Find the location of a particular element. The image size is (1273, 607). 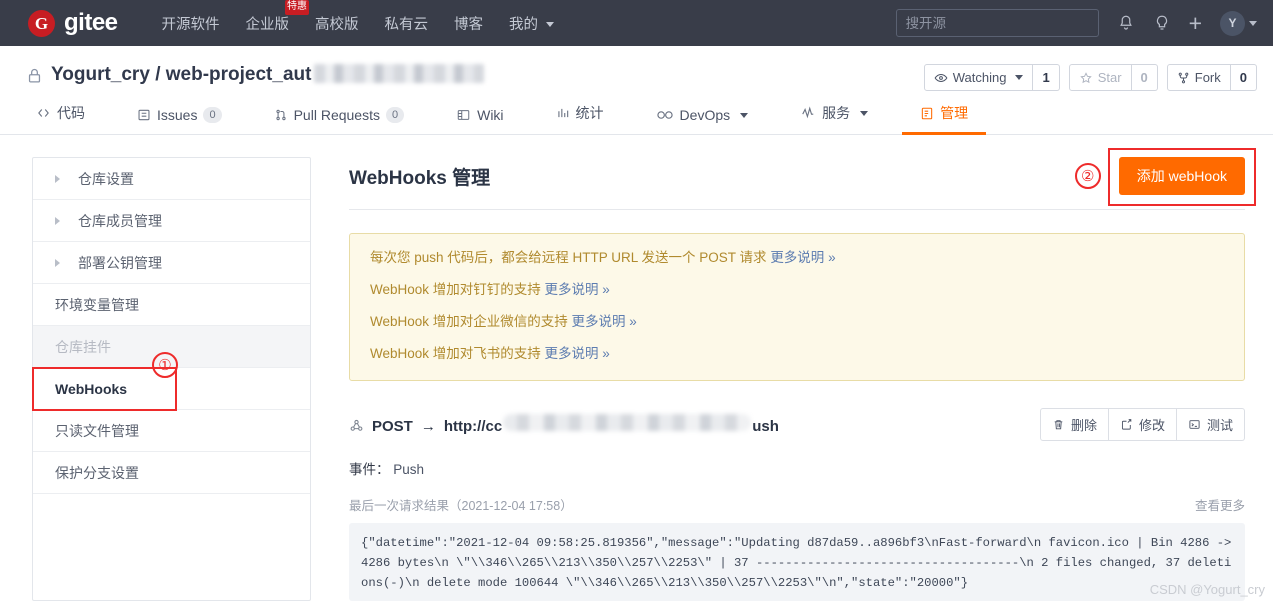

gitee-logo: G gitee is located at coordinates (73, 23).